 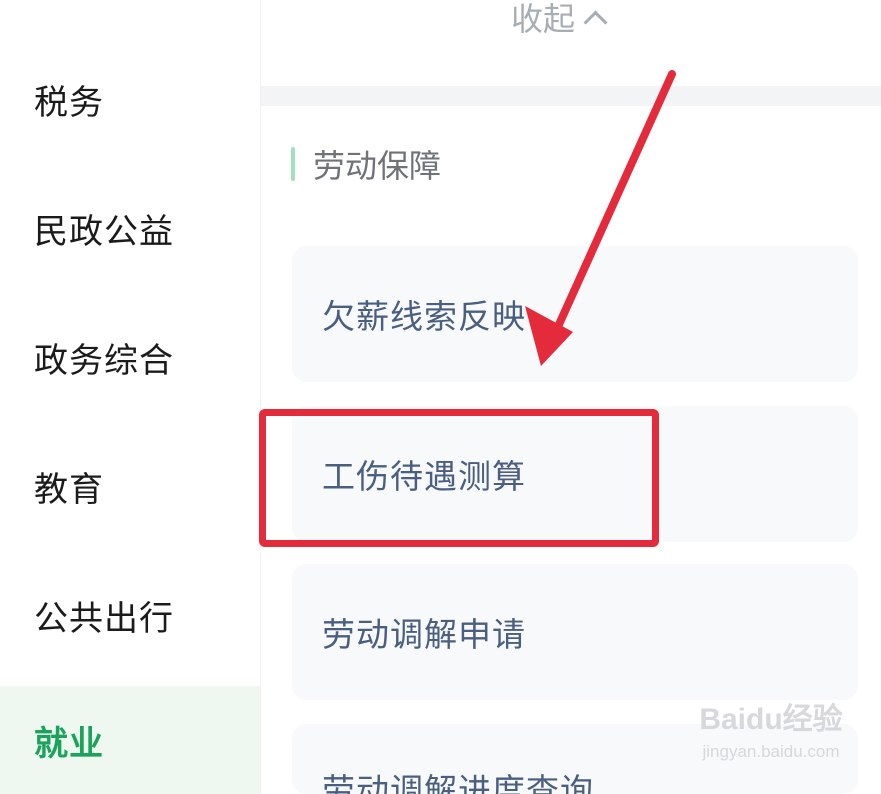 I want to click on baidu-jingyan-watermark: Baidu经验 jingyan.baidu.com, so click(x=771, y=736).